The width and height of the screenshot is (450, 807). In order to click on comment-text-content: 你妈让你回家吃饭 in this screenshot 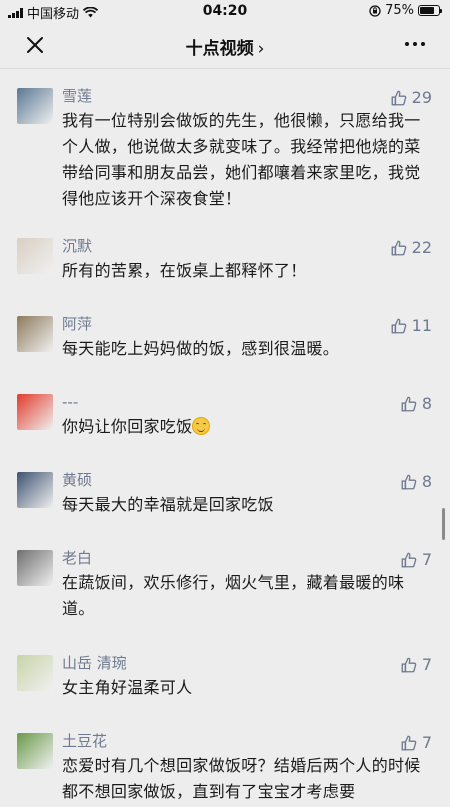, I will do `click(127, 426)`.